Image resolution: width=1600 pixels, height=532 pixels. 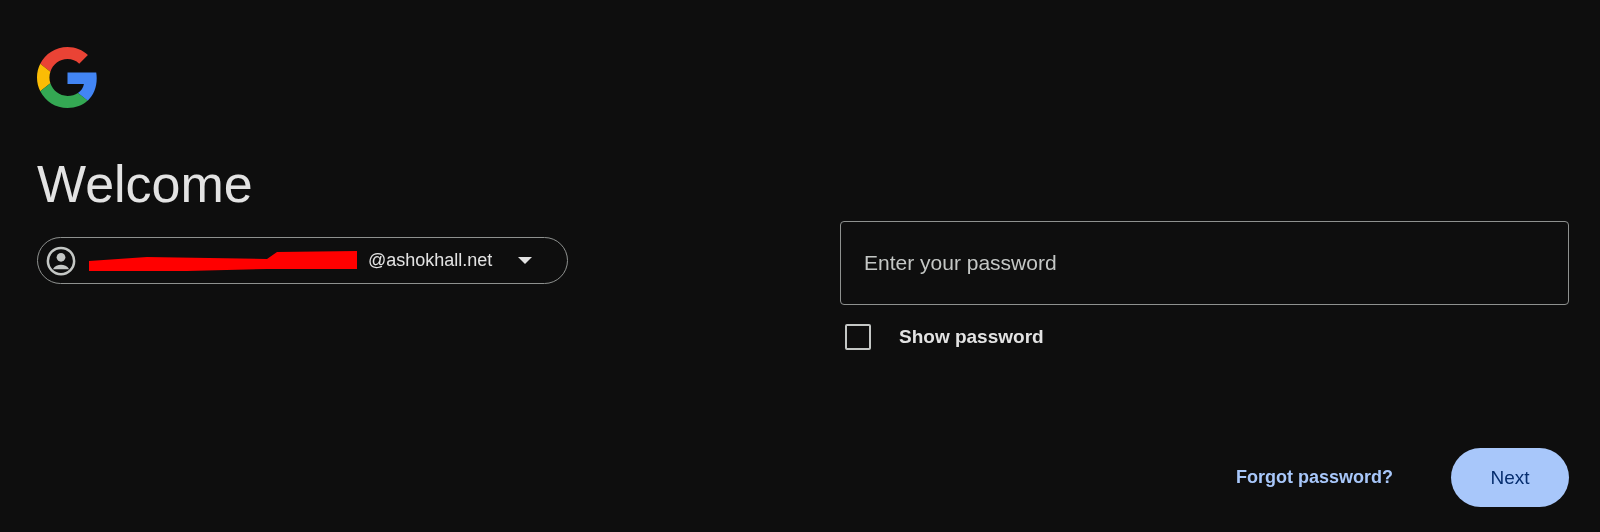 I want to click on welcome-heading: Welcome, so click(x=145, y=184).